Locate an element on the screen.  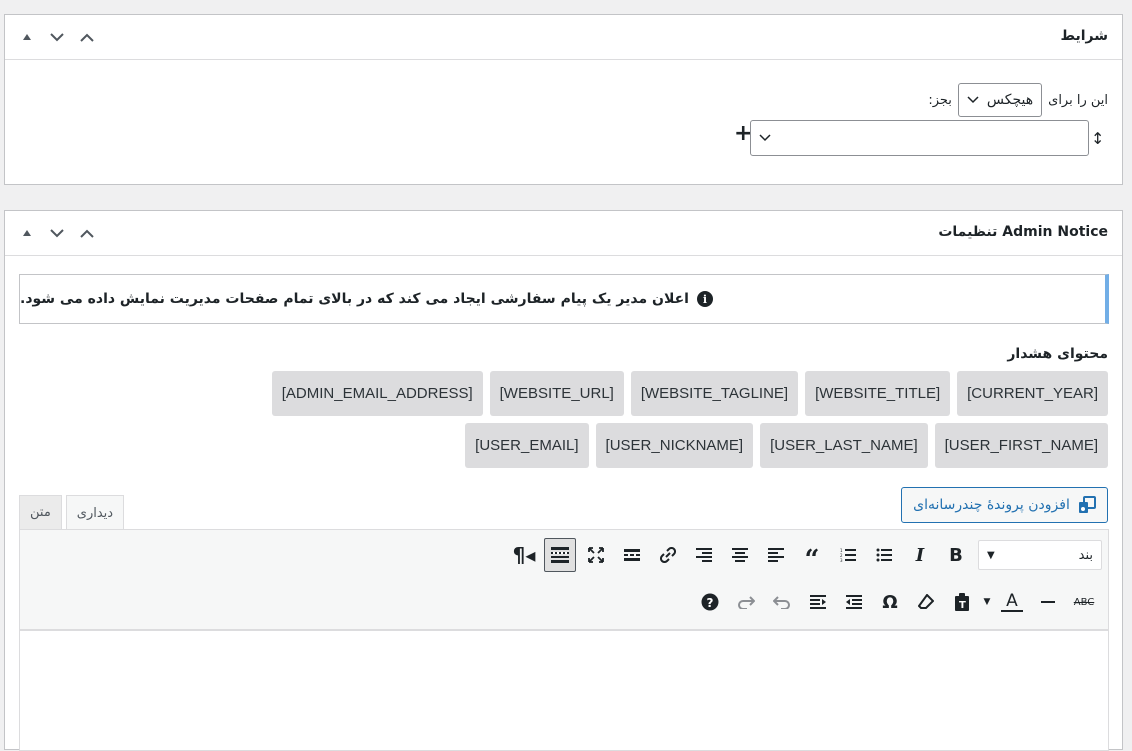
condition-row: این را برای هیچکس بجز: is located at coordinates (1018, 100).